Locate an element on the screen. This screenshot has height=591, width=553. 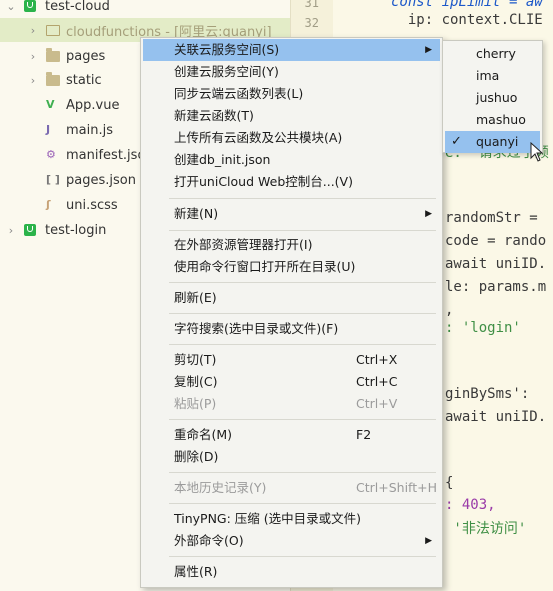
code-line: le: params.m is located at coordinates (496, 287).